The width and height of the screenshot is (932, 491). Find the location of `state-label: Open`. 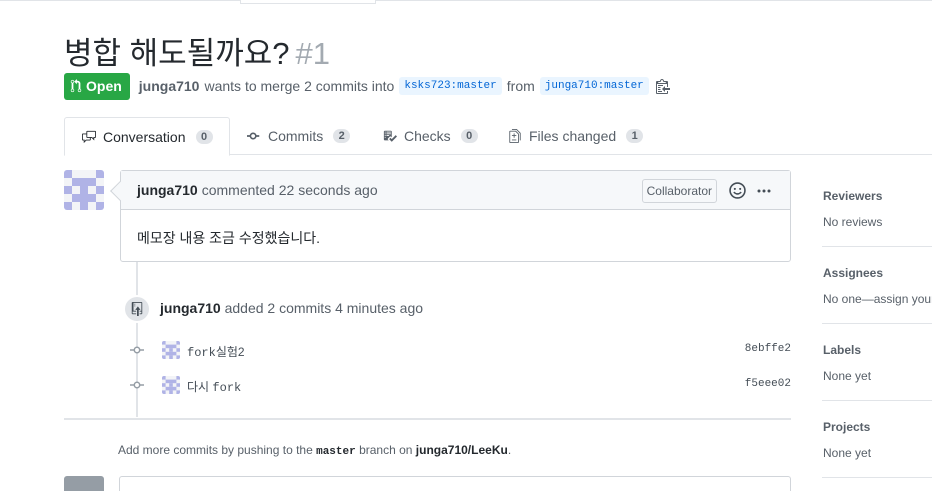

state-label: Open is located at coordinates (104, 86).